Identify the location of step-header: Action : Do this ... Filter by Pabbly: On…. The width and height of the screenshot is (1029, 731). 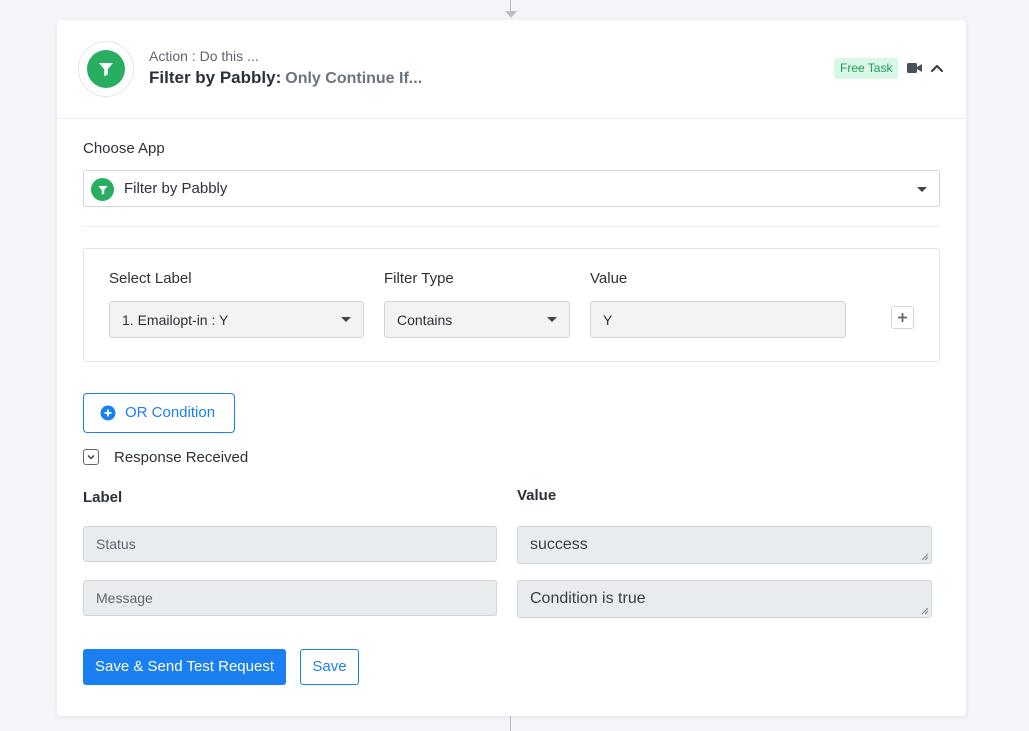
(511, 69).